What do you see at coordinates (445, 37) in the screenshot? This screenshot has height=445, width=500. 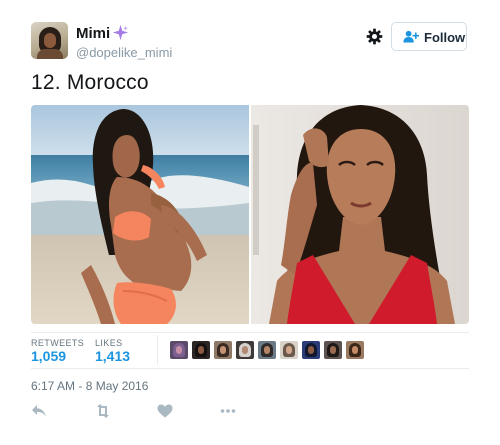 I see `follow-label: Follow` at bounding box center [445, 37].